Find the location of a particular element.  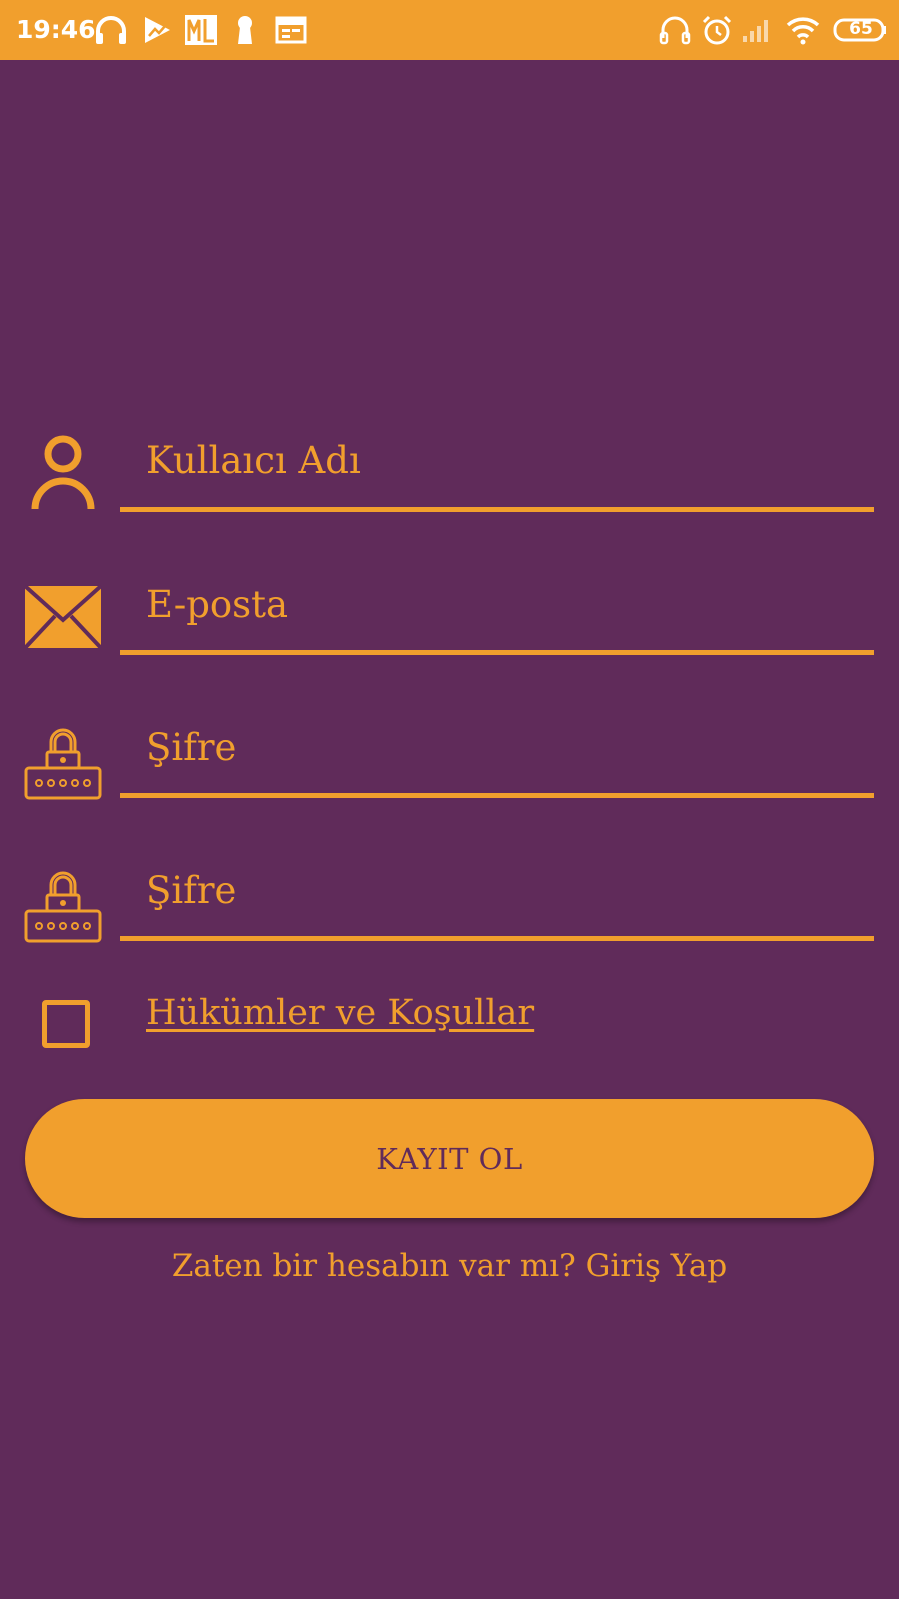

email-input: E-posta is located at coordinates (217, 605).